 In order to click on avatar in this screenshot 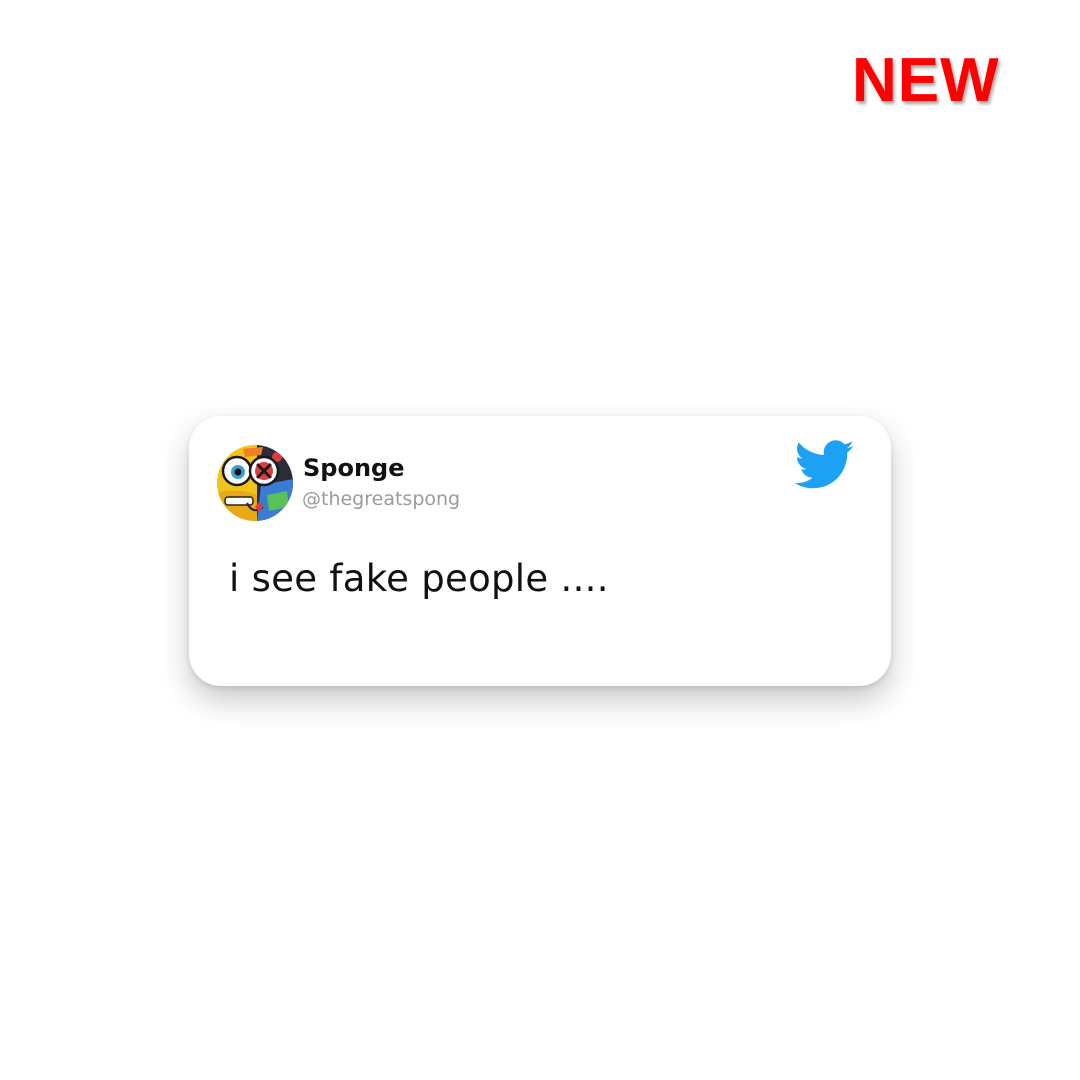, I will do `click(255, 483)`.